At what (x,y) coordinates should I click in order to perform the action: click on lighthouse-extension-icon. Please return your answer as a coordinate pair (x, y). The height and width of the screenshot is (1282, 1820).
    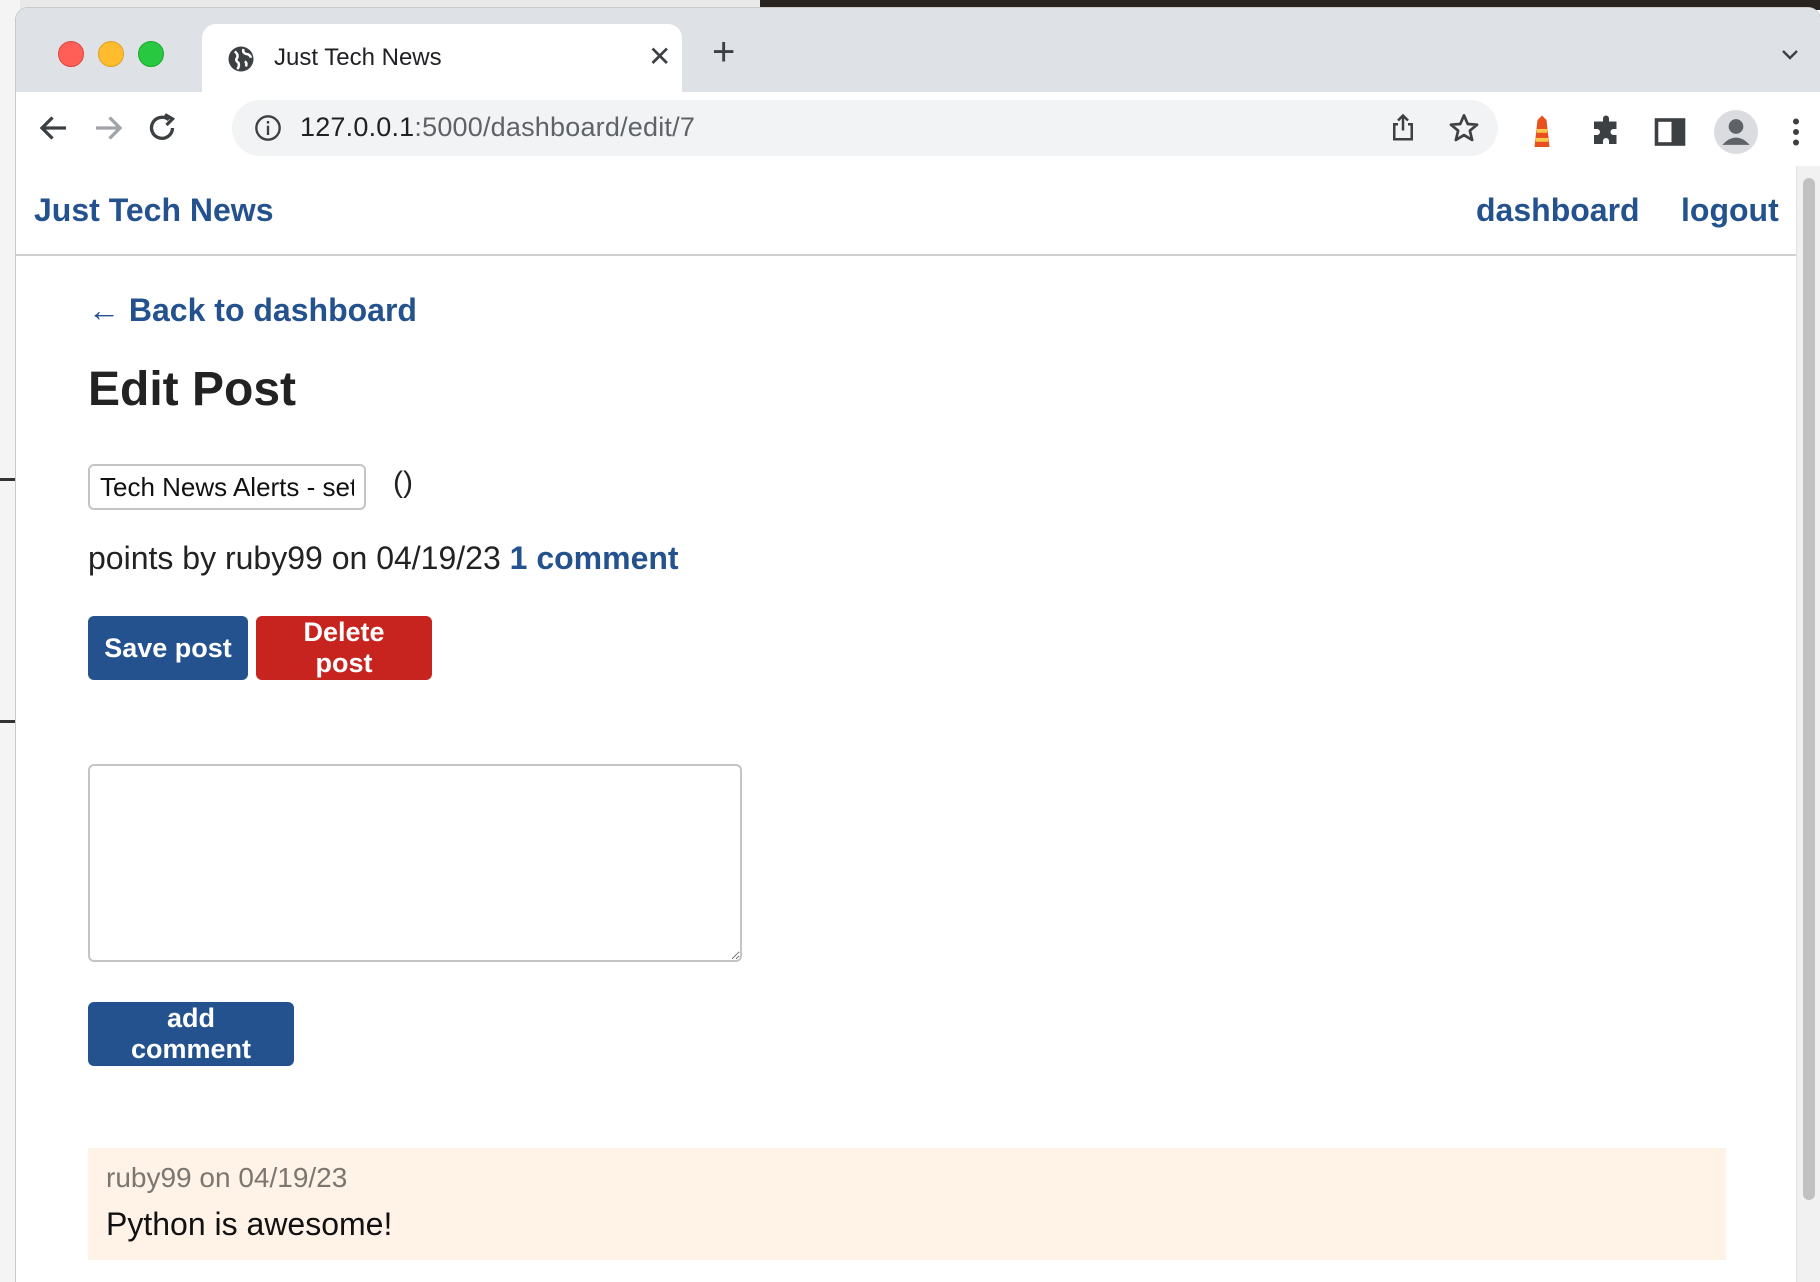
    Looking at the image, I should click on (1542, 132).